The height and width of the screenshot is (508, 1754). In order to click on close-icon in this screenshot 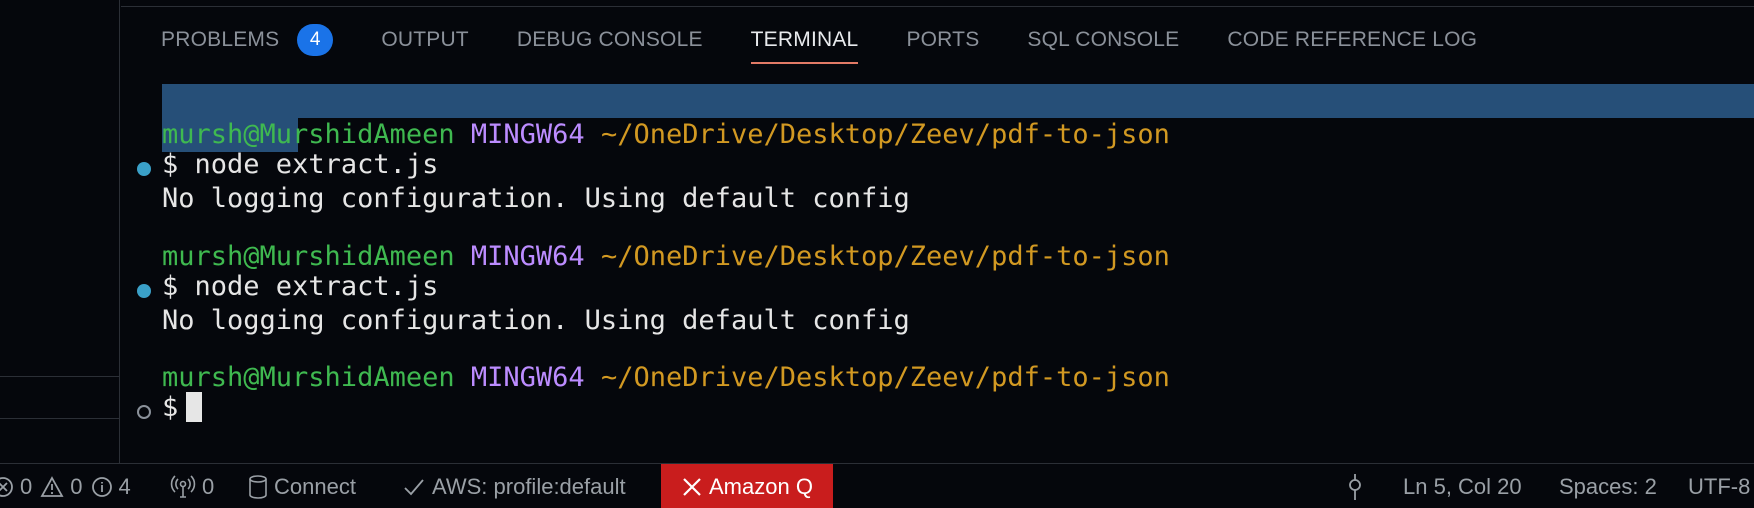, I will do `click(692, 486)`.